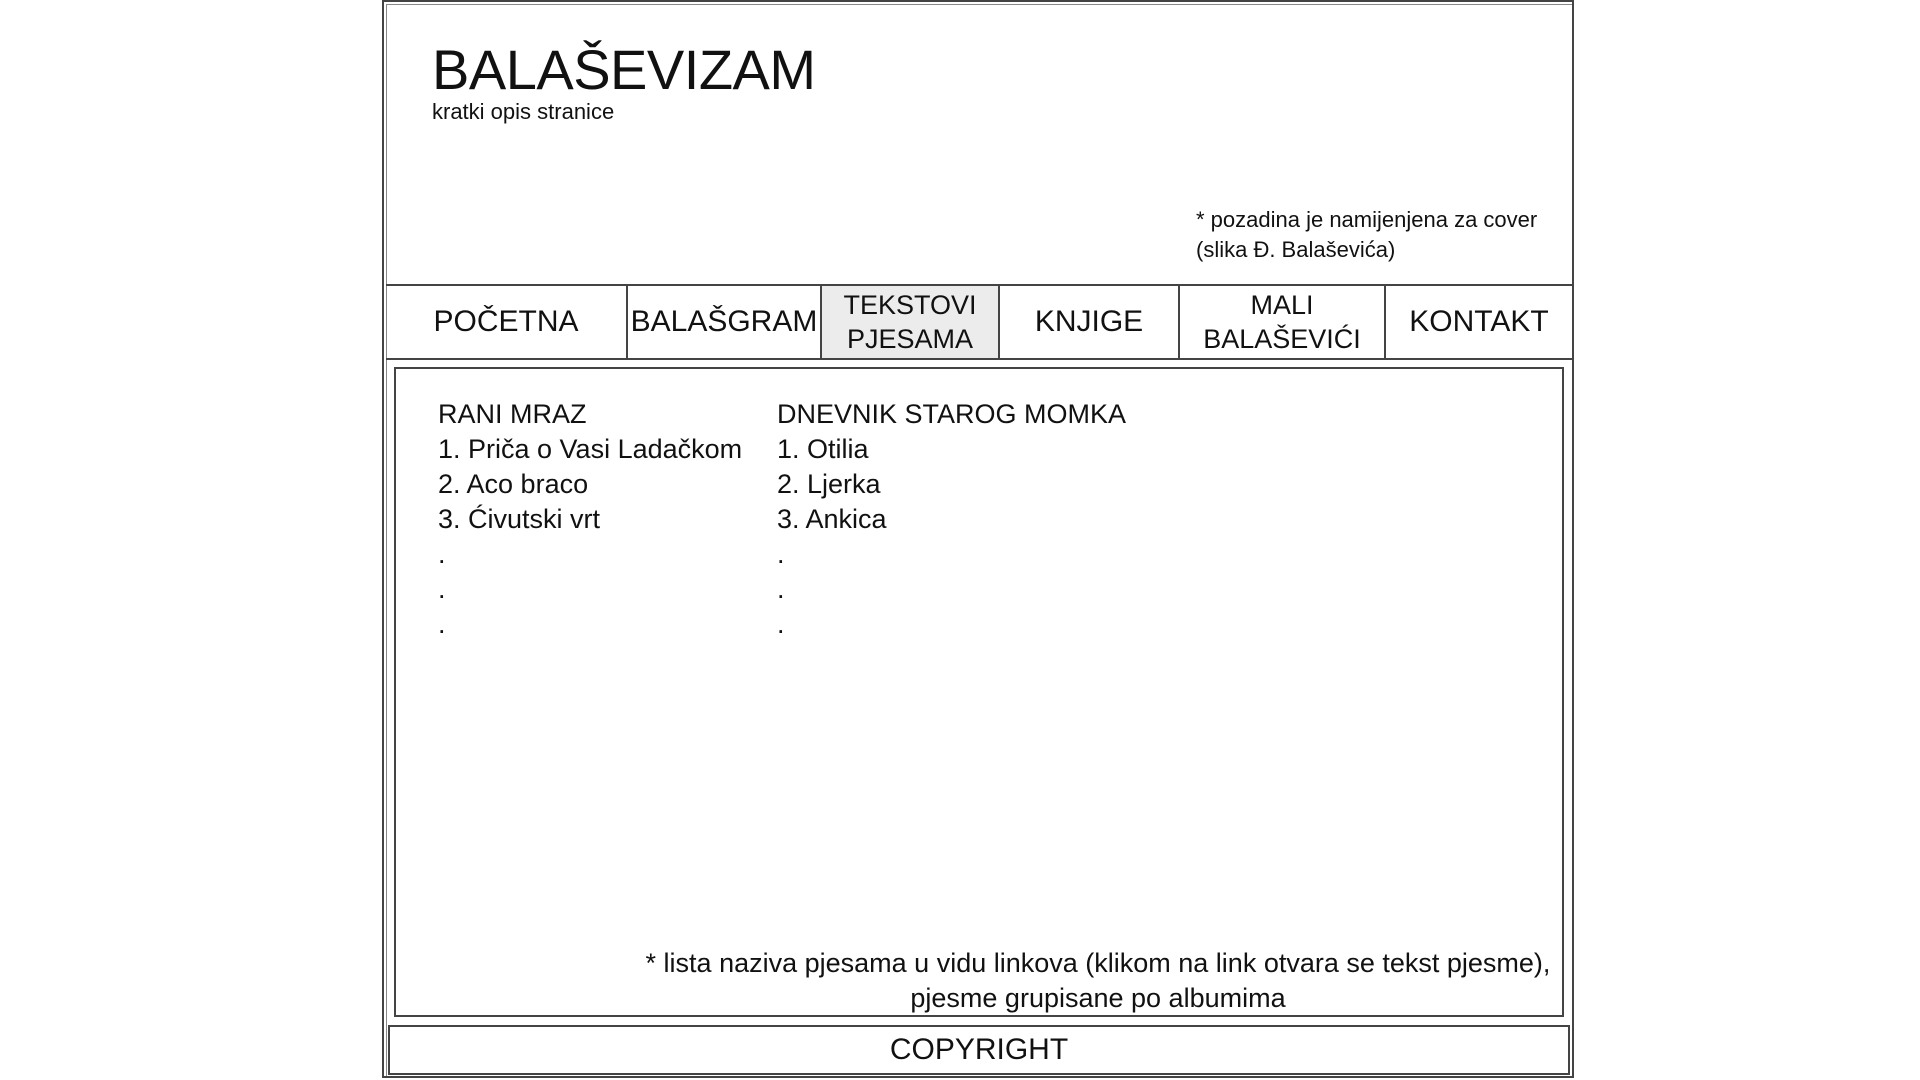 This screenshot has width=1920, height=1080. I want to click on nav-item-balasgram: BALAŠGRAM, so click(725, 322).